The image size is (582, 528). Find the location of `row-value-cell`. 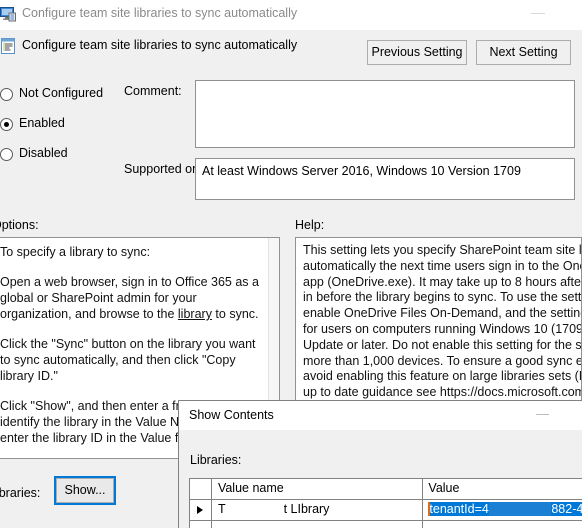

row-value-cell is located at coordinates (502, 524).